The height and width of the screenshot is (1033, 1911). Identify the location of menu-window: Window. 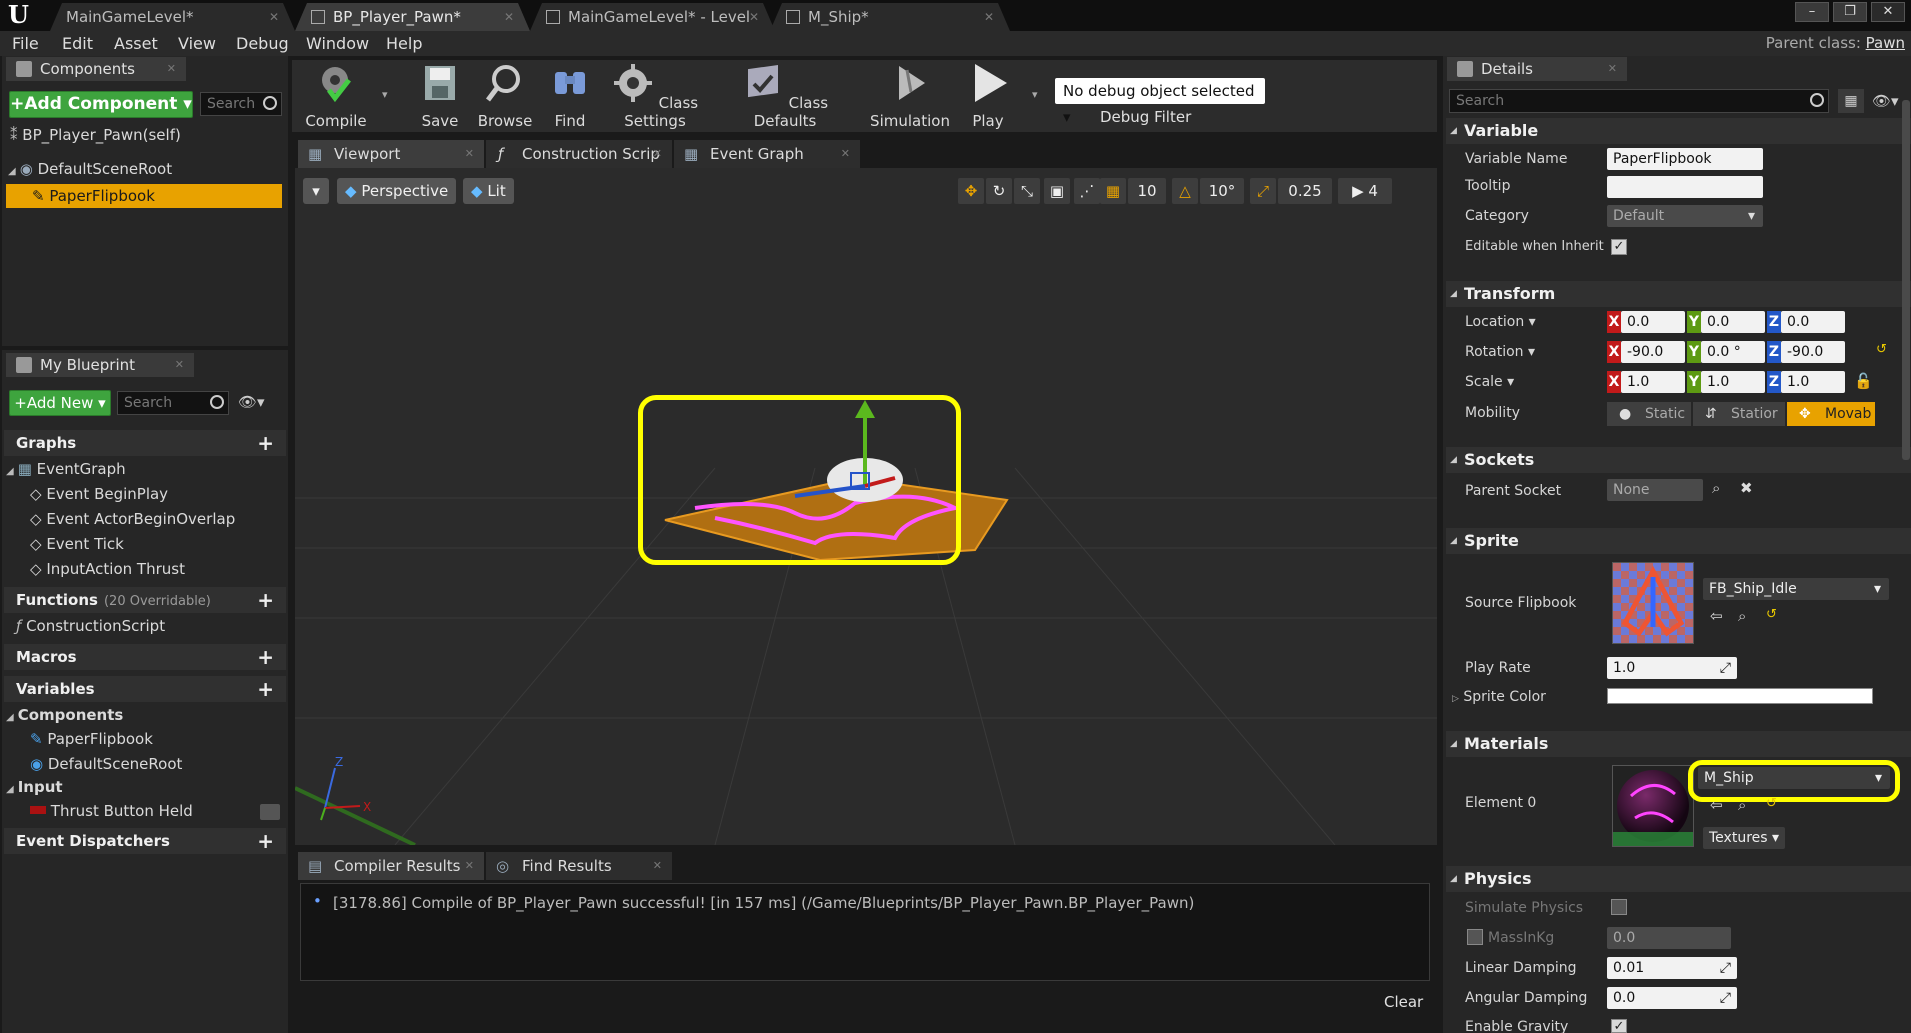
(337, 43).